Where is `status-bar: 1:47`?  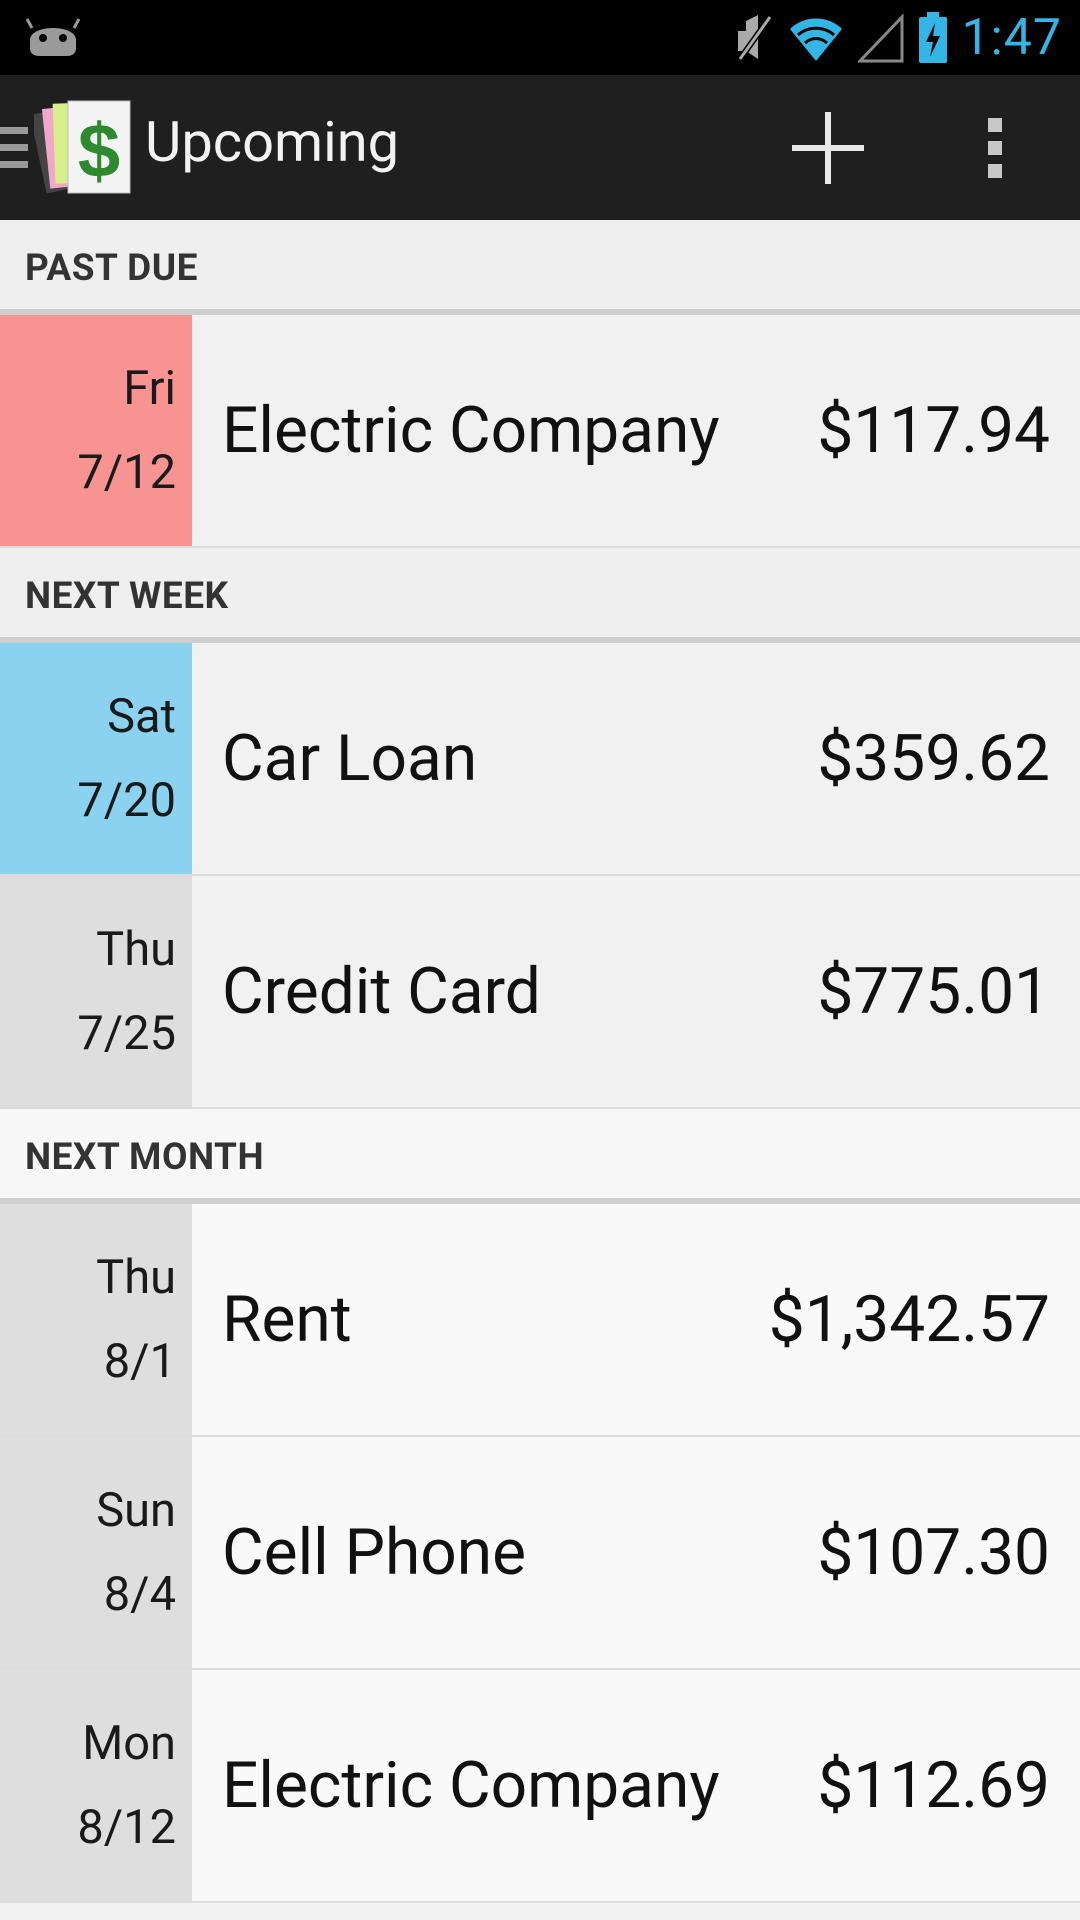
status-bar: 1:47 is located at coordinates (540, 37).